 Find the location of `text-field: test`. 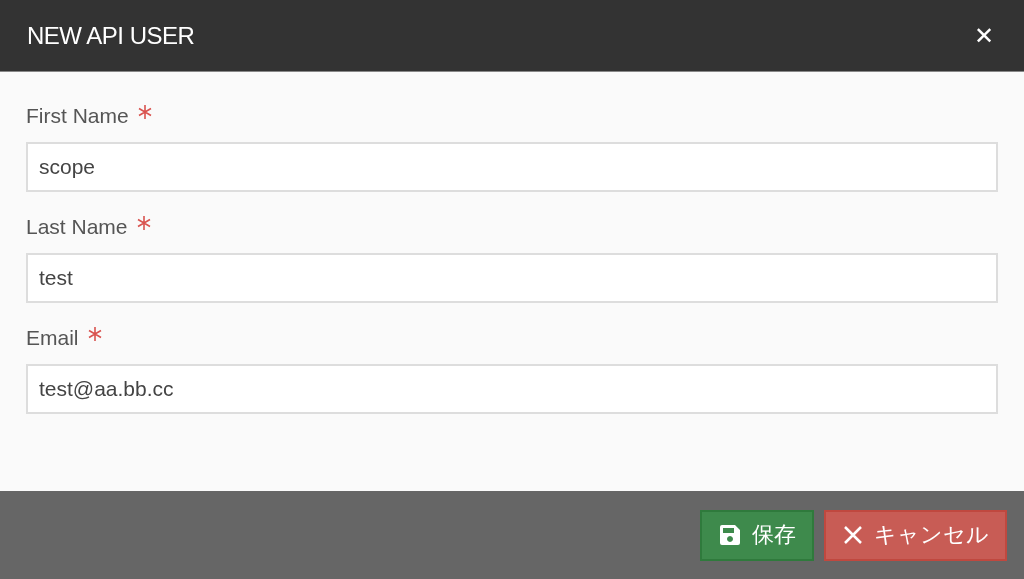

text-field: test is located at coordinates (512, 278).